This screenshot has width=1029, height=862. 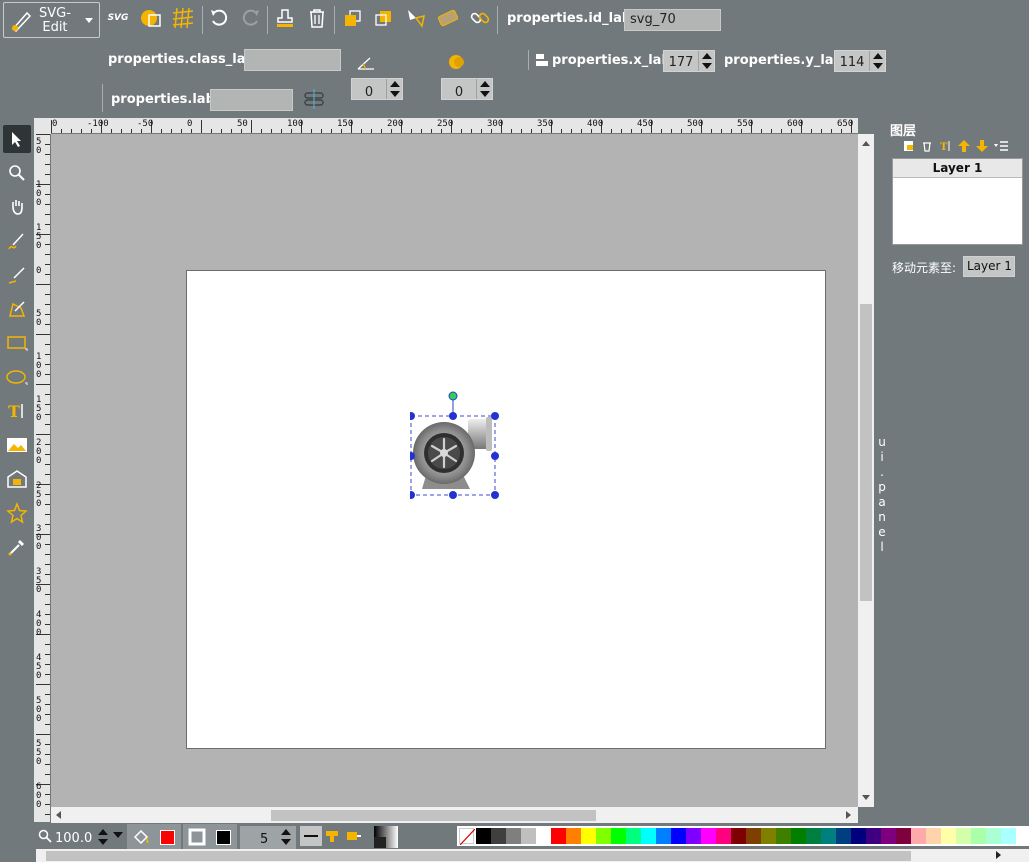 I want to click on link-unlink-button, so click(x=314, y=99).